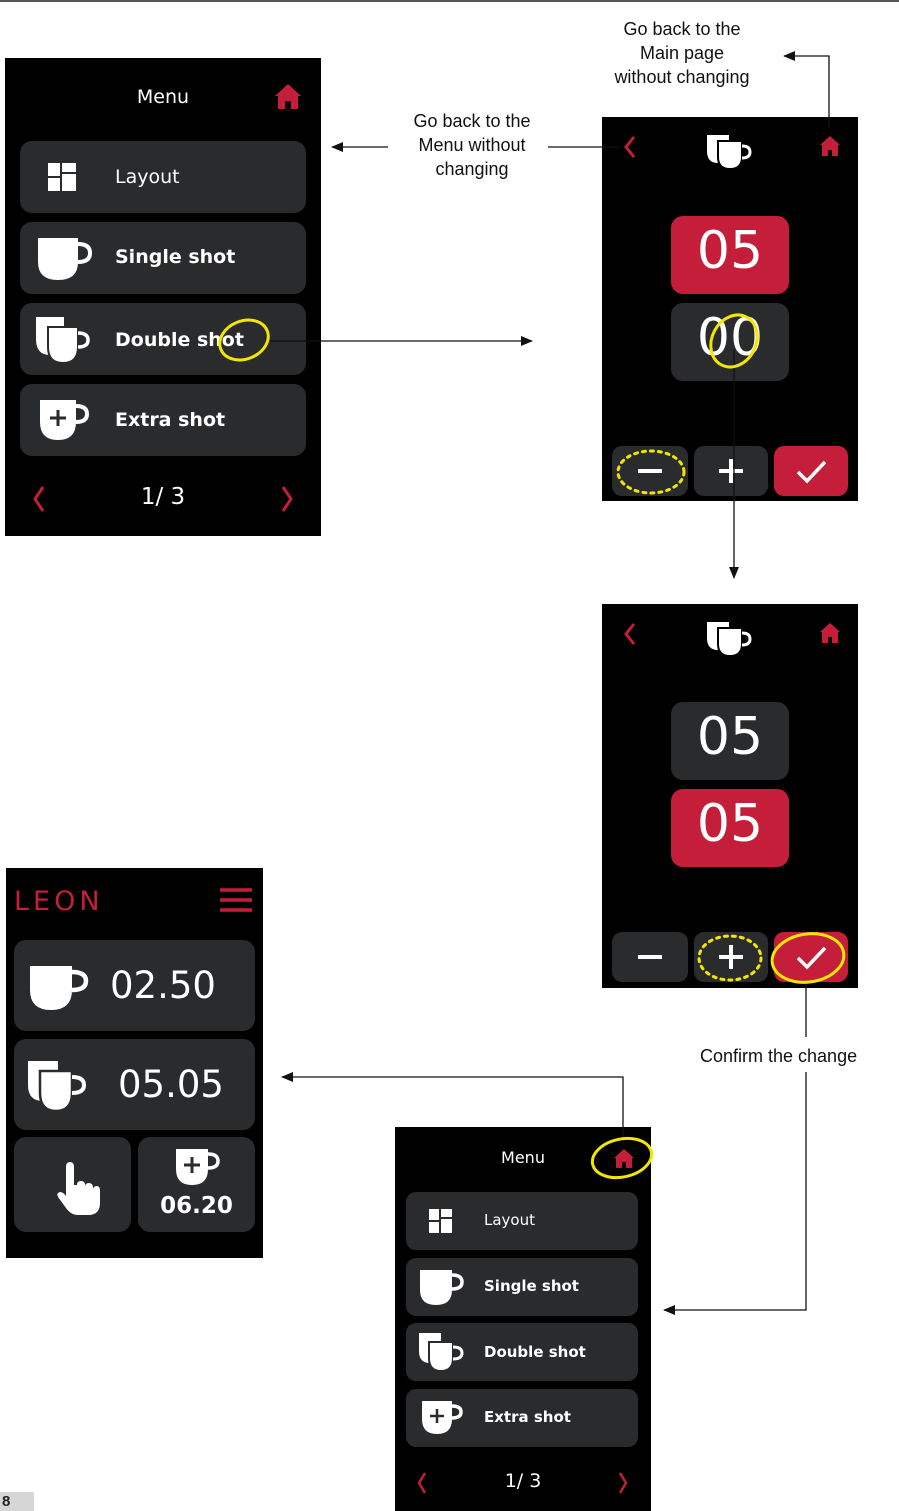 Image resolution: width=899 pixels, height=1511 pixels. Describe the element at coordinates (779, 1056) in the screenshot. I see `annotation-confirm: Confirm the change` at that location.